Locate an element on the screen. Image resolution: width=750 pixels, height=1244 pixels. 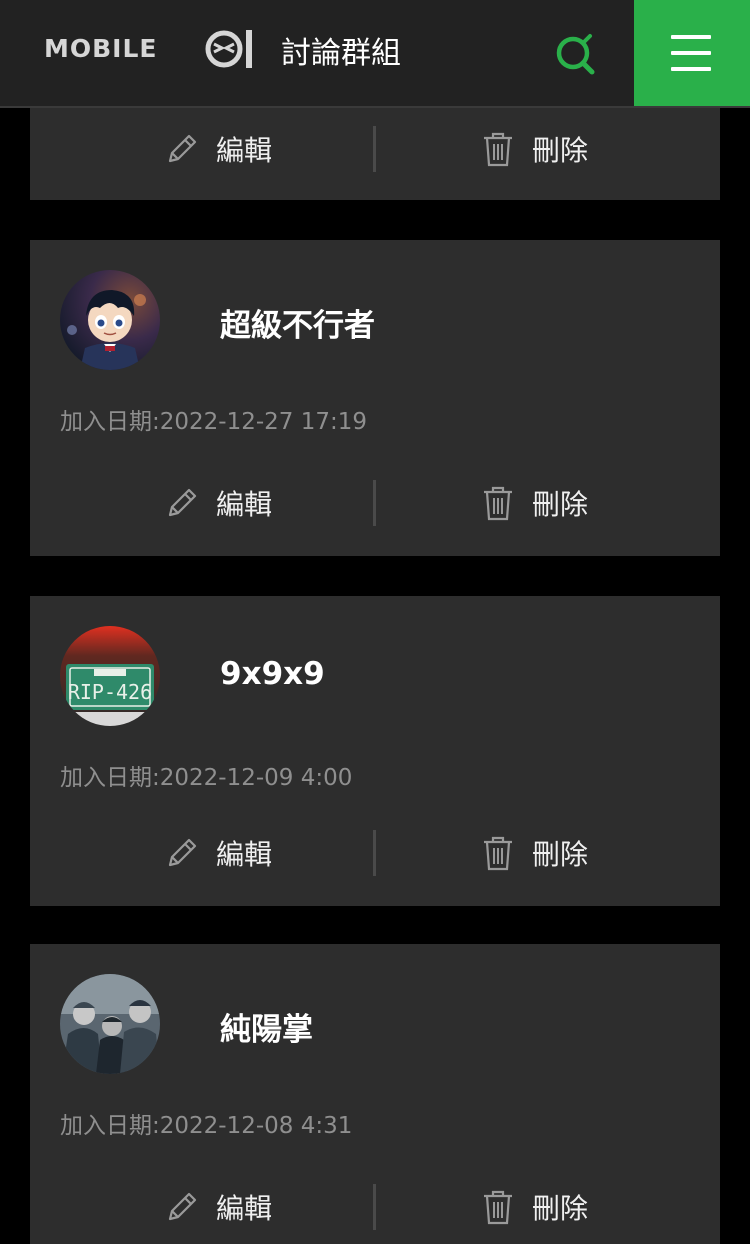
page-title: 討論群組 is located at coordinates (341, 53).